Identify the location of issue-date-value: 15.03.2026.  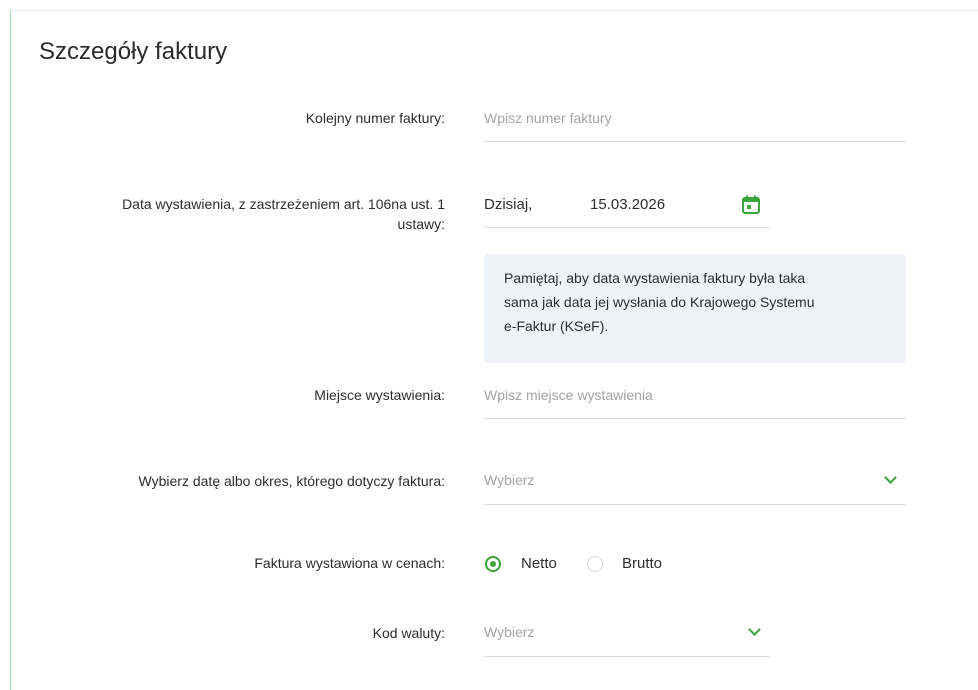
(627, 204).